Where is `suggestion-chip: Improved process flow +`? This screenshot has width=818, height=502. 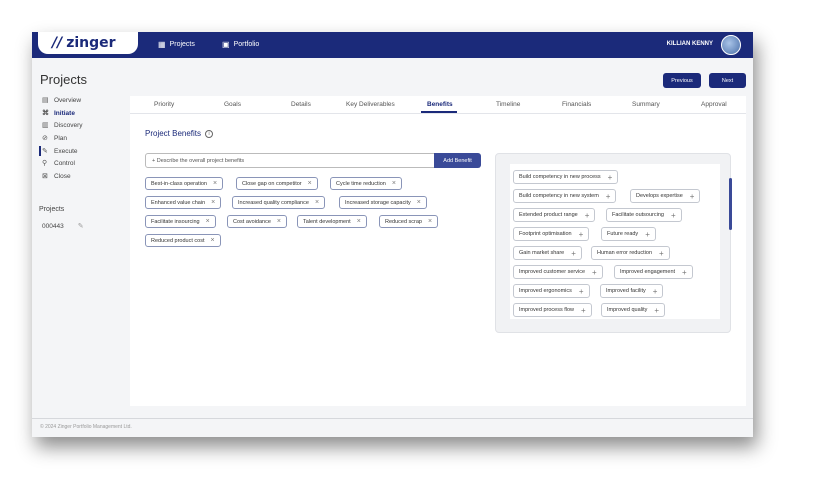 suggestion-chip: Improved process flow + is located at coordinates (552, 310).